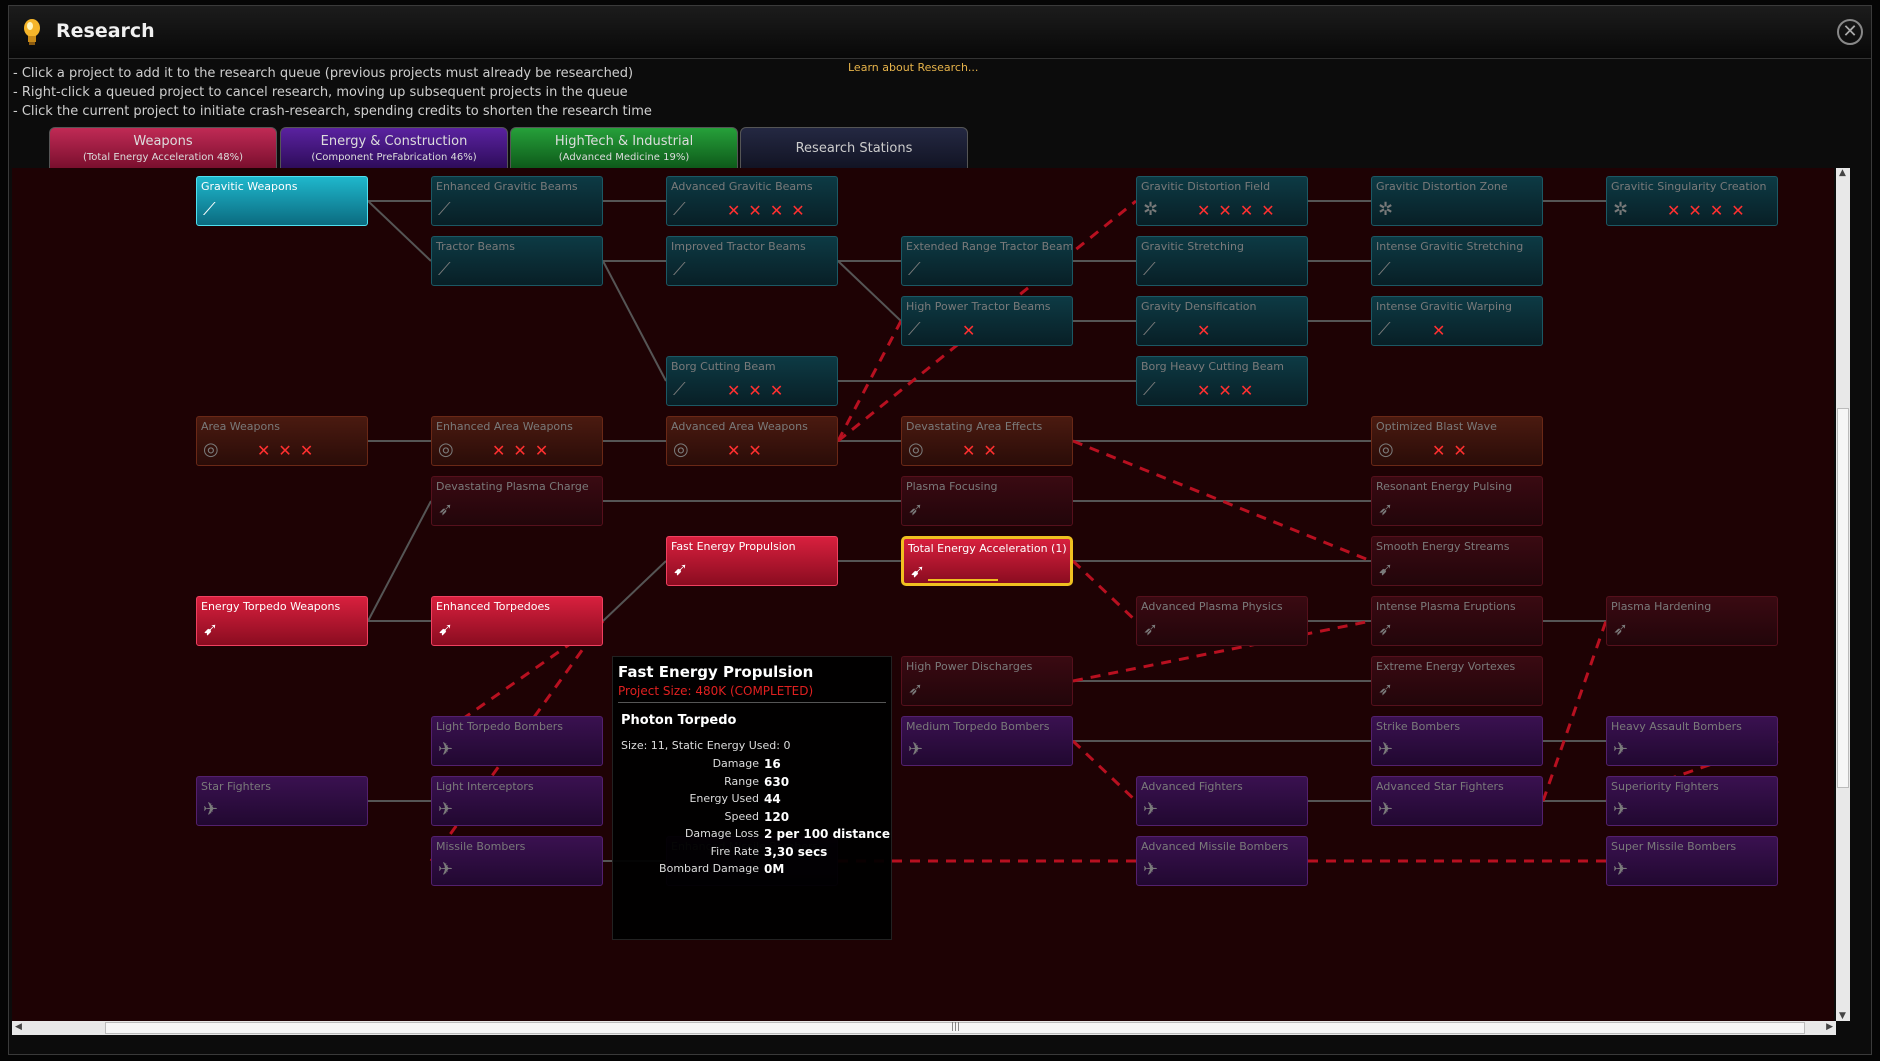  I want to click on research-node: Improved Tractor Beams ⟋, so click(752, 261).